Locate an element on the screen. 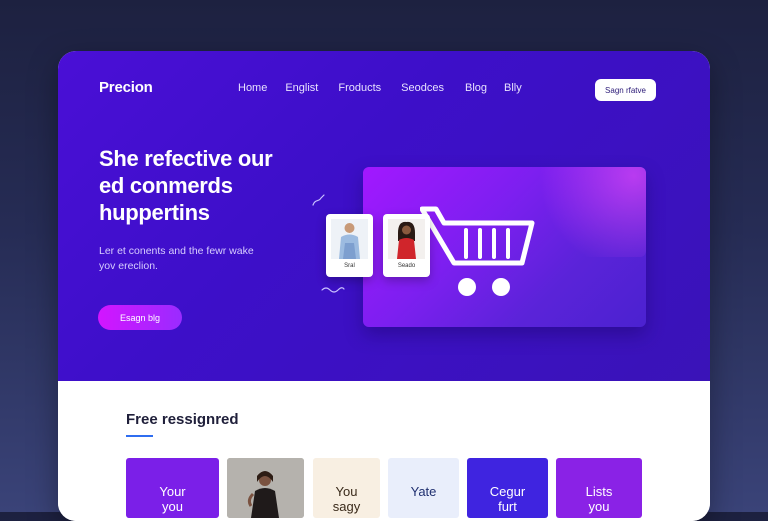 This screenshot has height=521, width=768. feature-tile: Yate is located at coordinates (423, 488).